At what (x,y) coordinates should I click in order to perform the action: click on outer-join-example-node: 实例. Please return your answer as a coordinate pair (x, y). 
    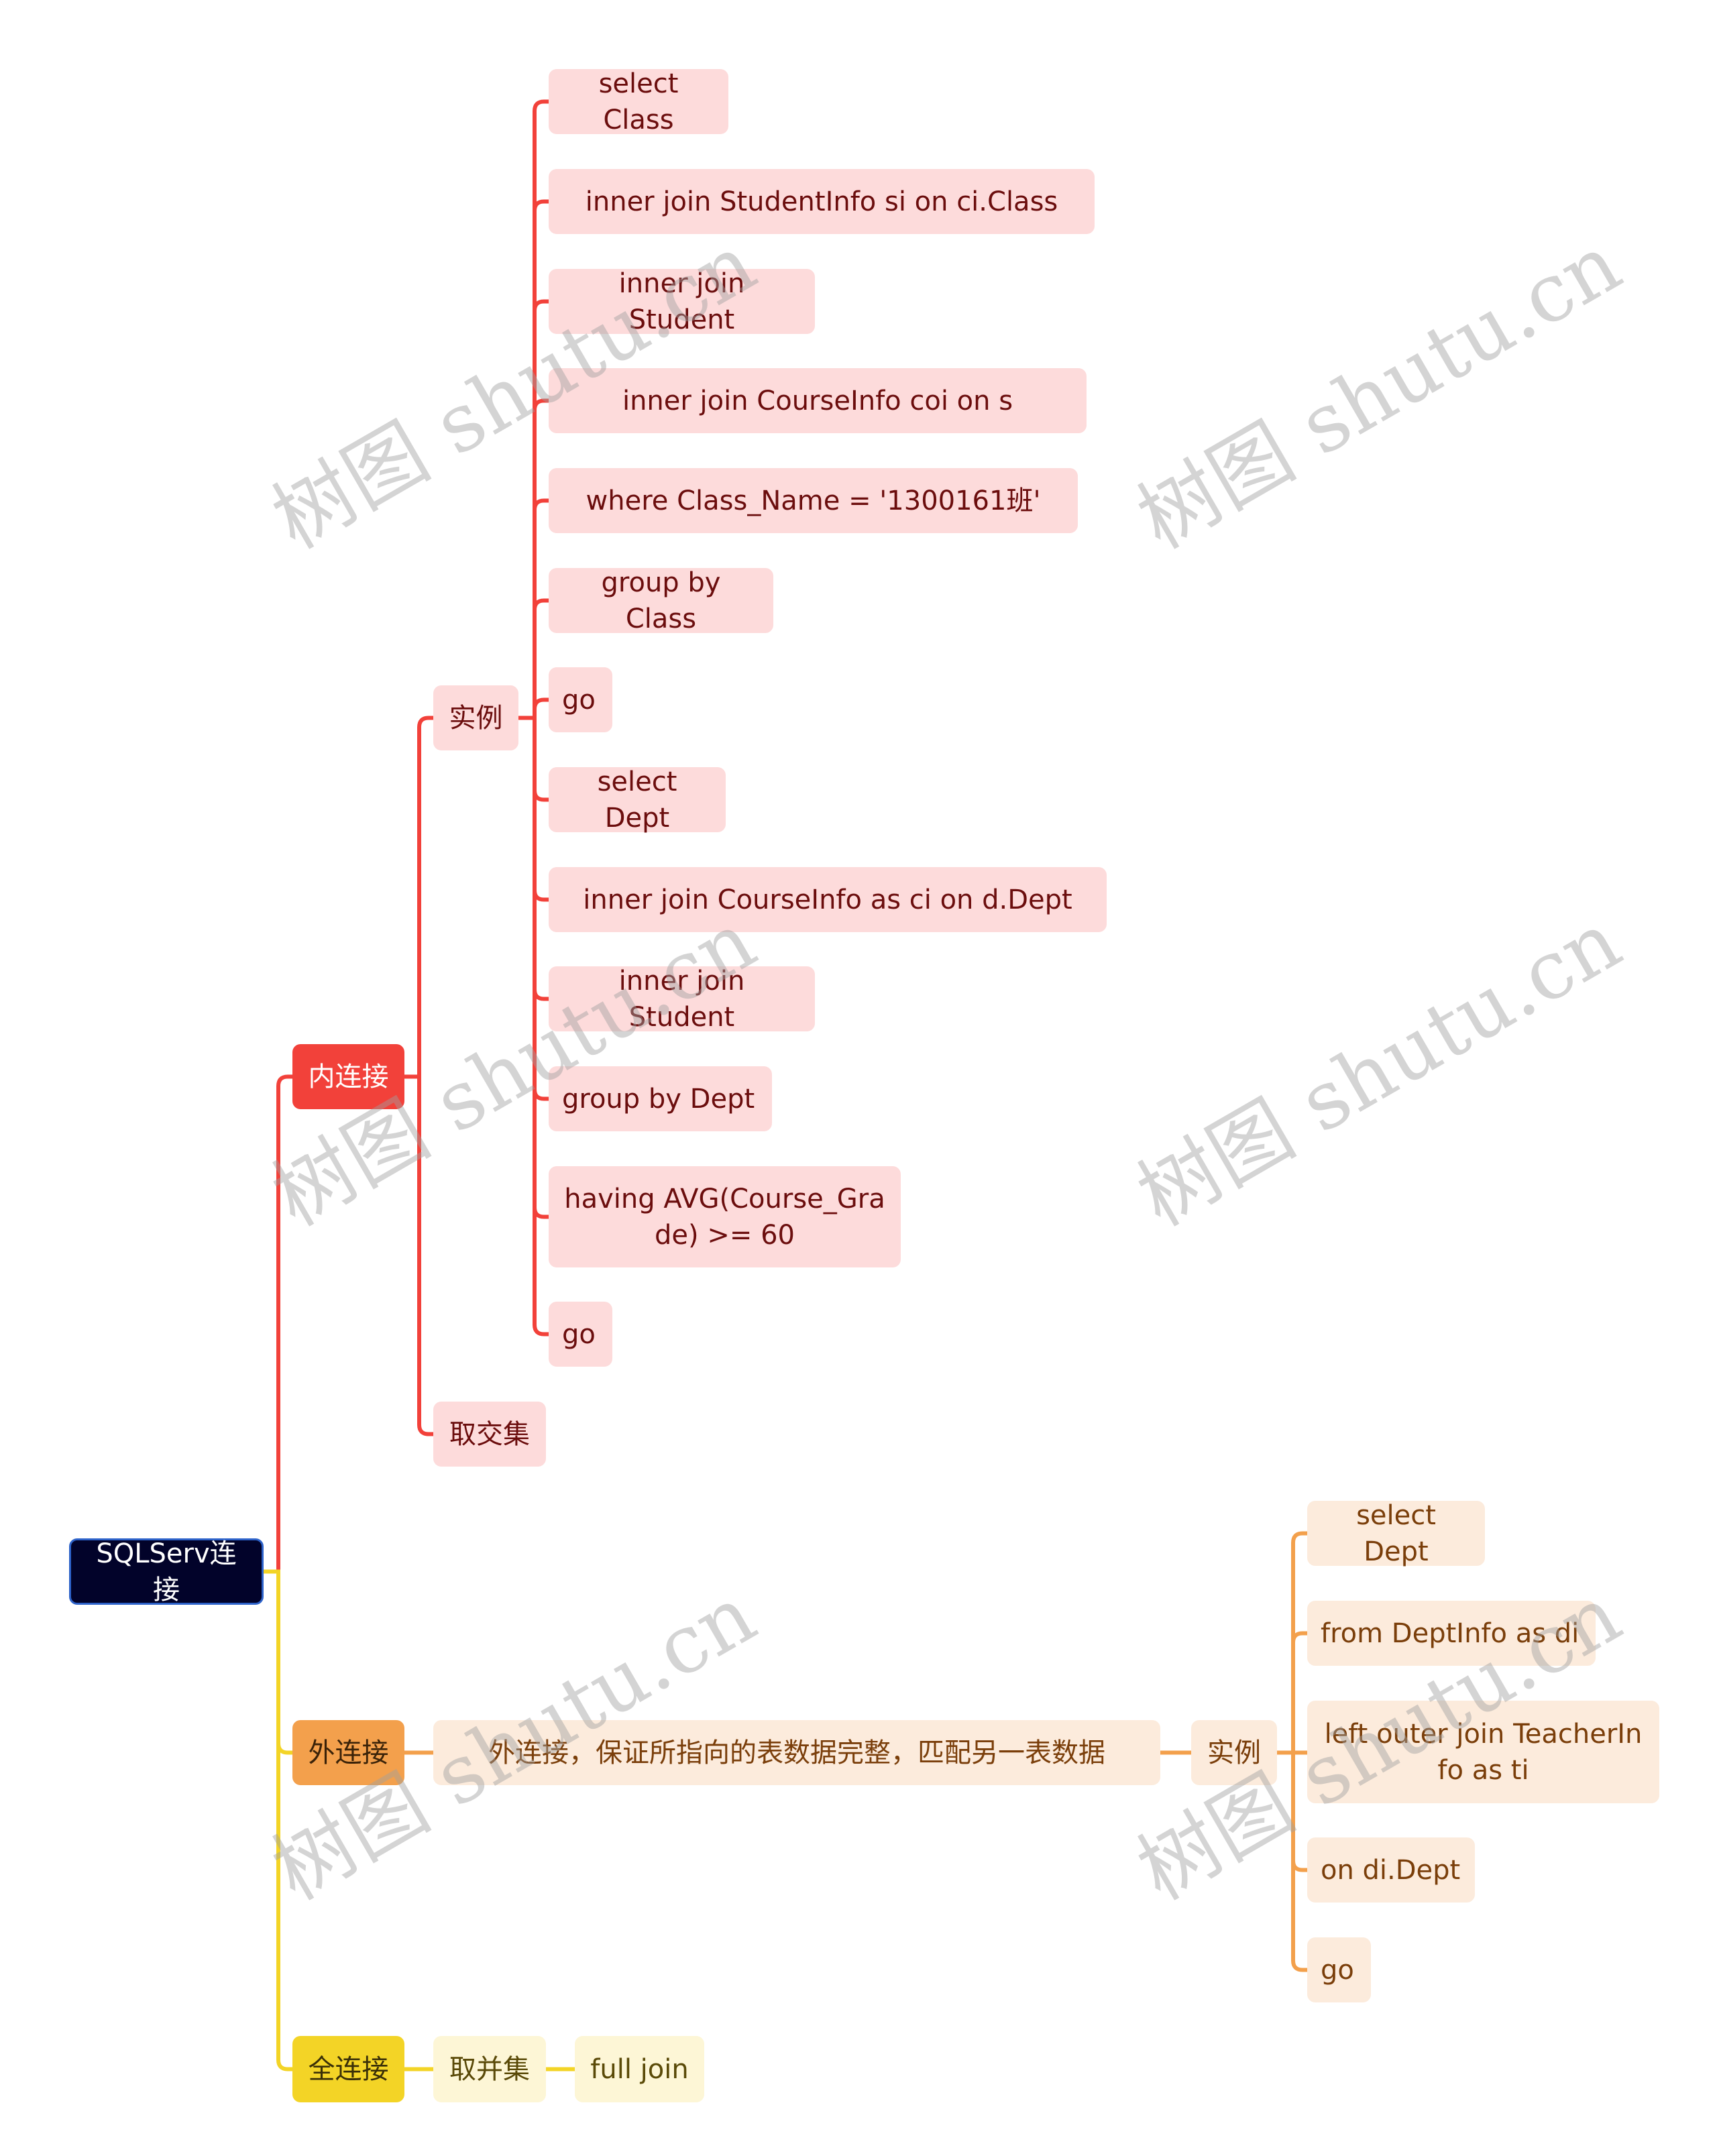
    Looking at the image, I should click on (1234, 1753).